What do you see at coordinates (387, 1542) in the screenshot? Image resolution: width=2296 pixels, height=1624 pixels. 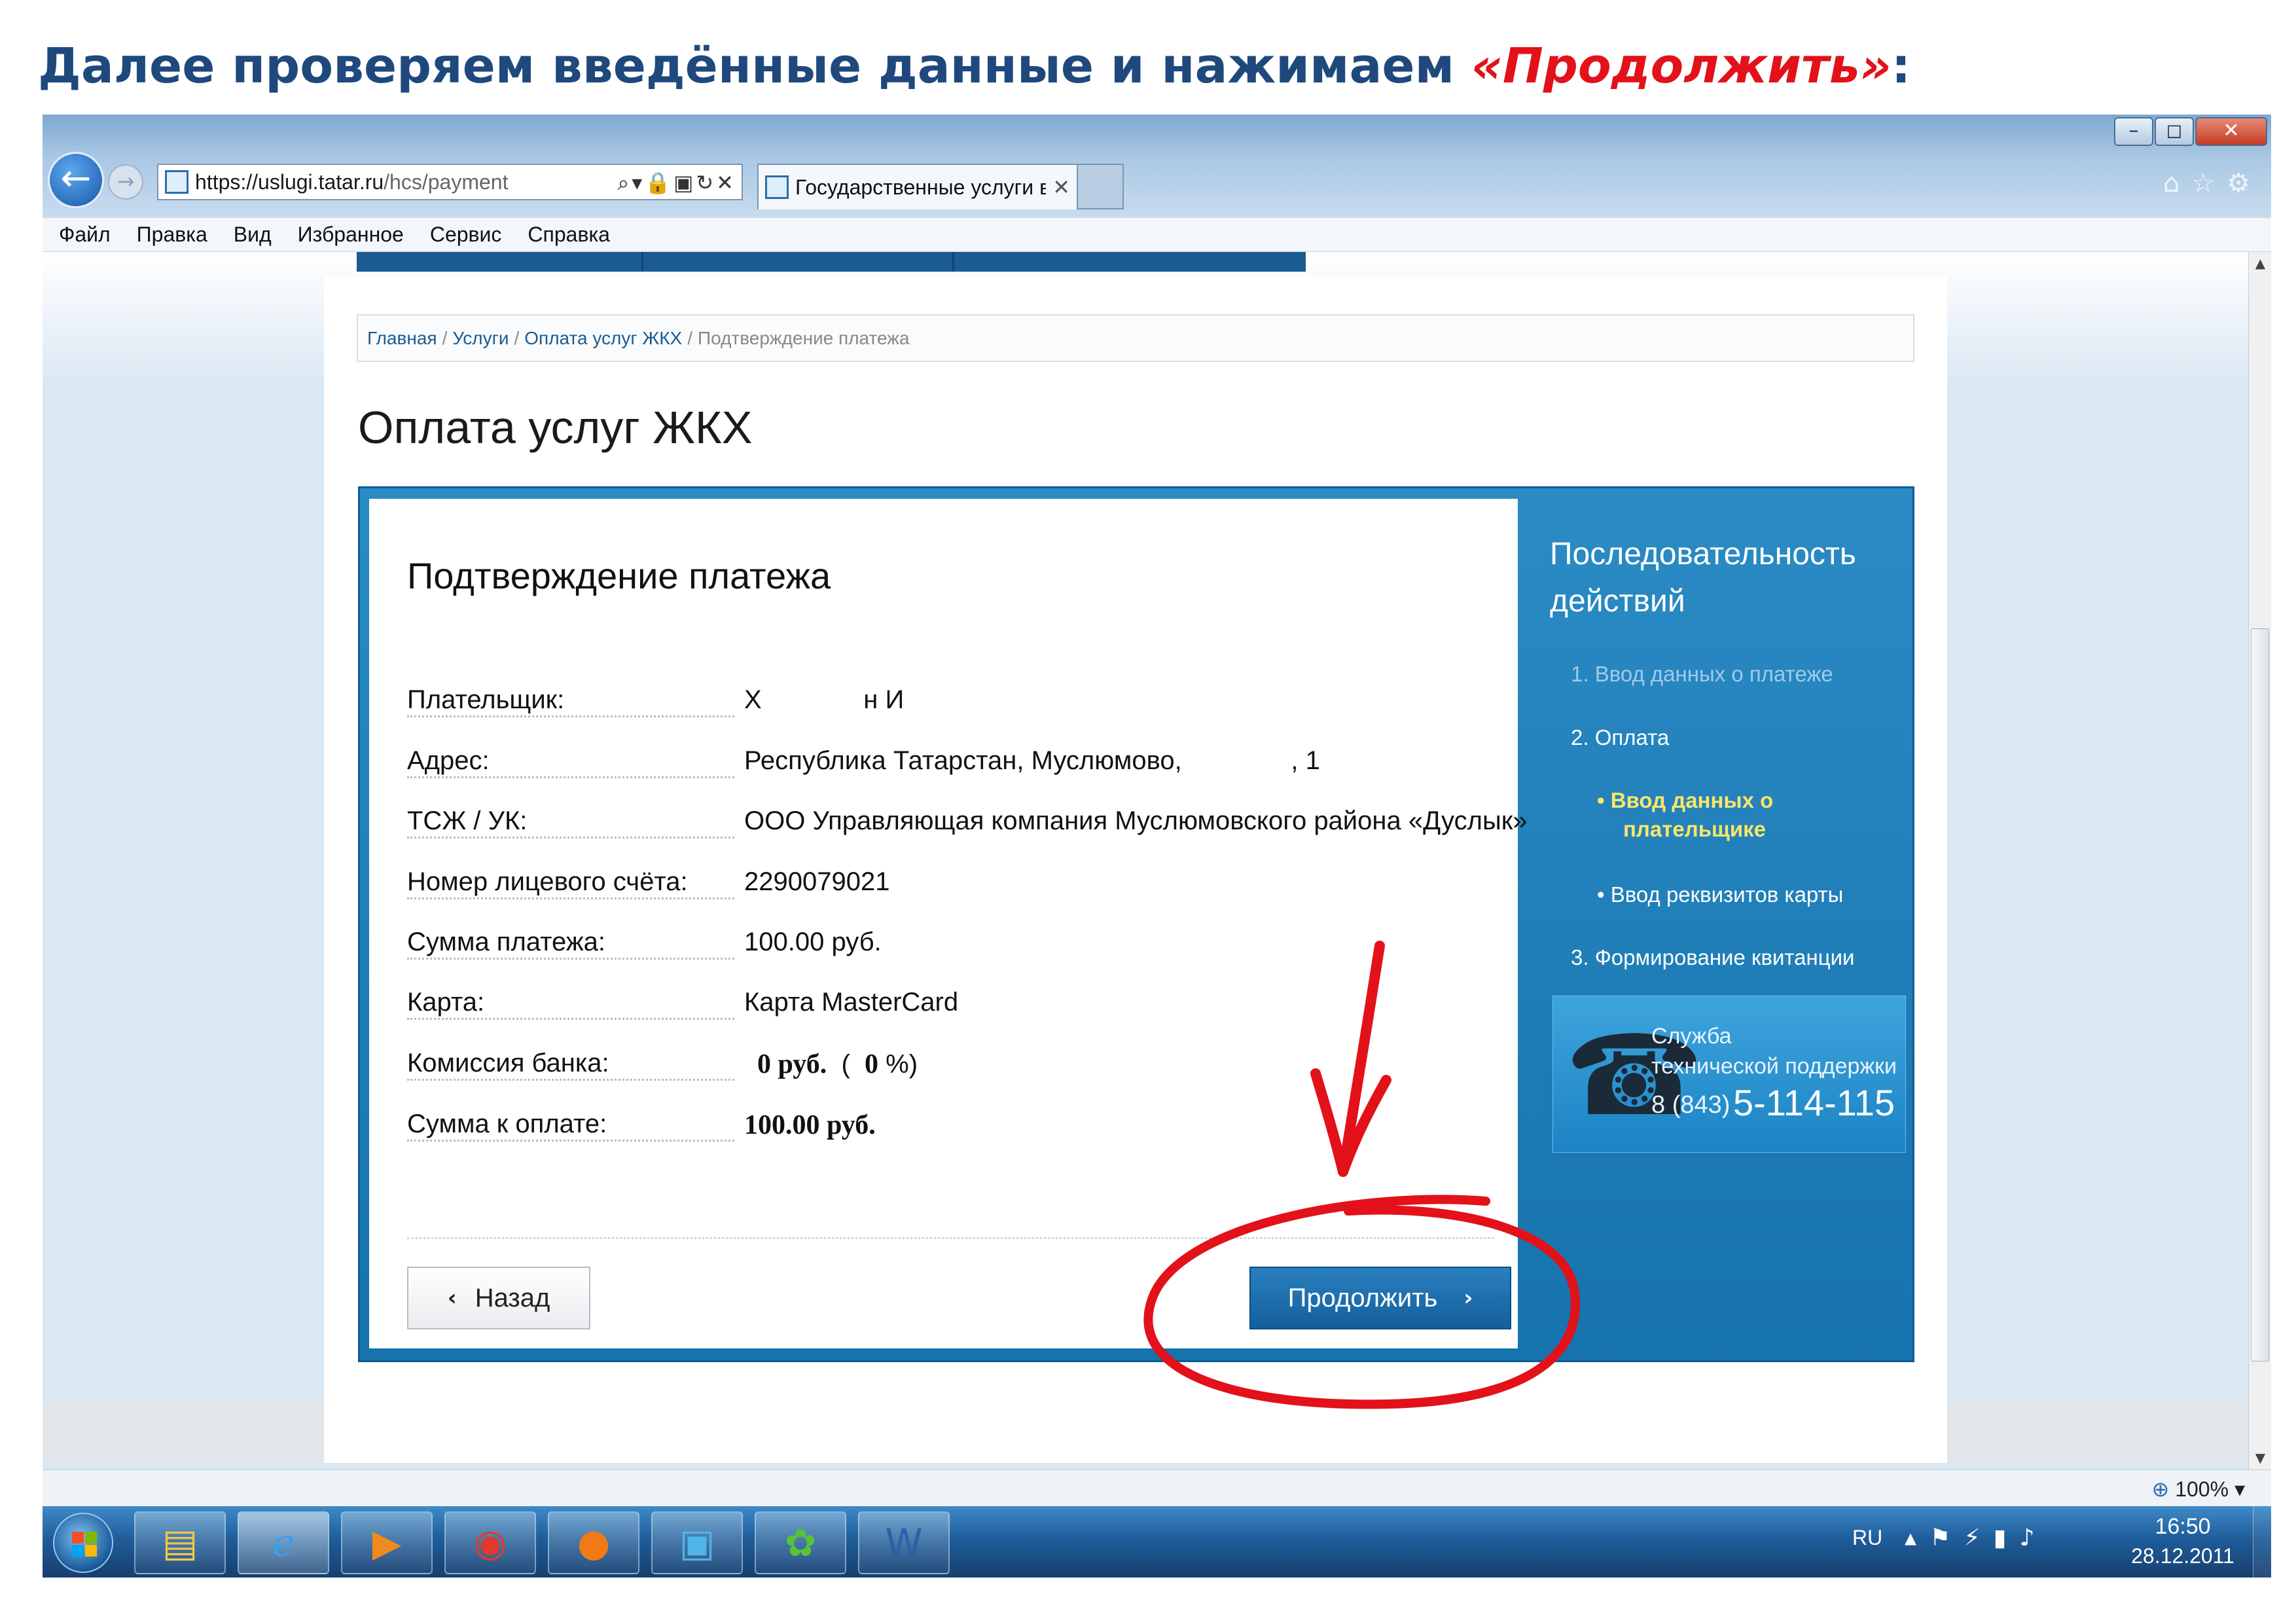 I see `media-player-icon: ▶` at bounding box center [387, 1542].